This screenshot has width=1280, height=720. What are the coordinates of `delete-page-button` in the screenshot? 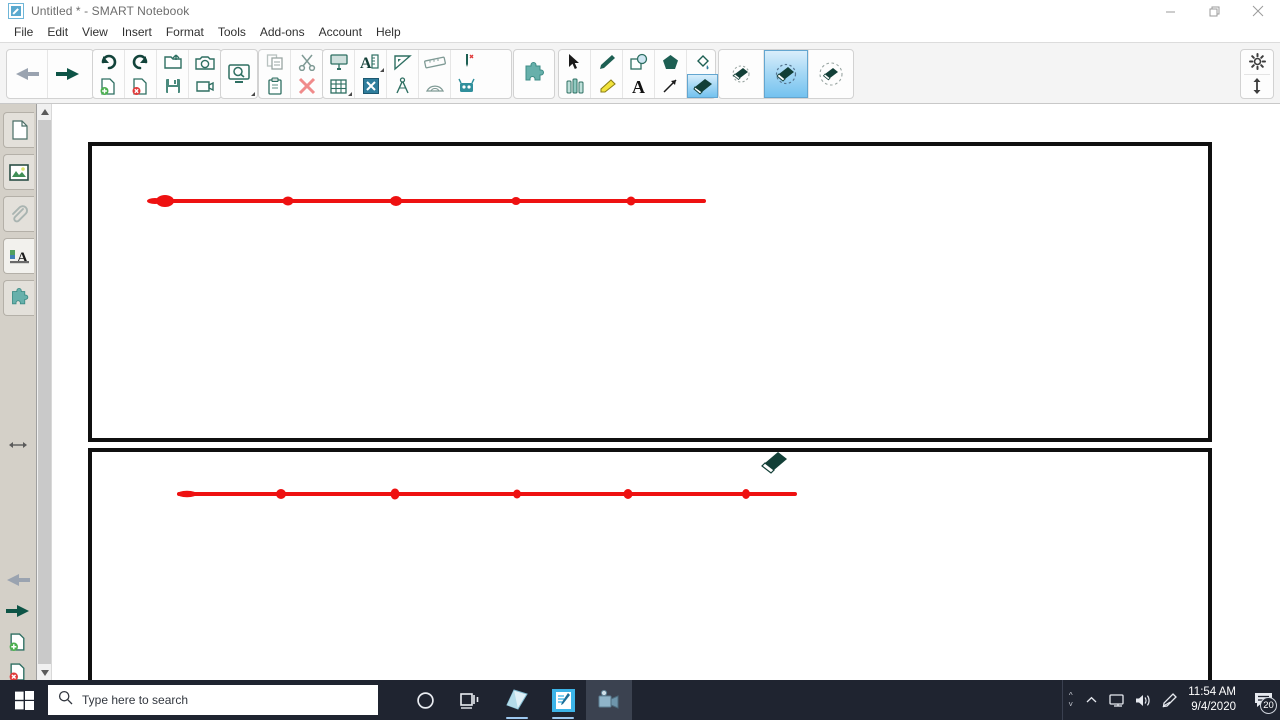 It's located at (140, 86).